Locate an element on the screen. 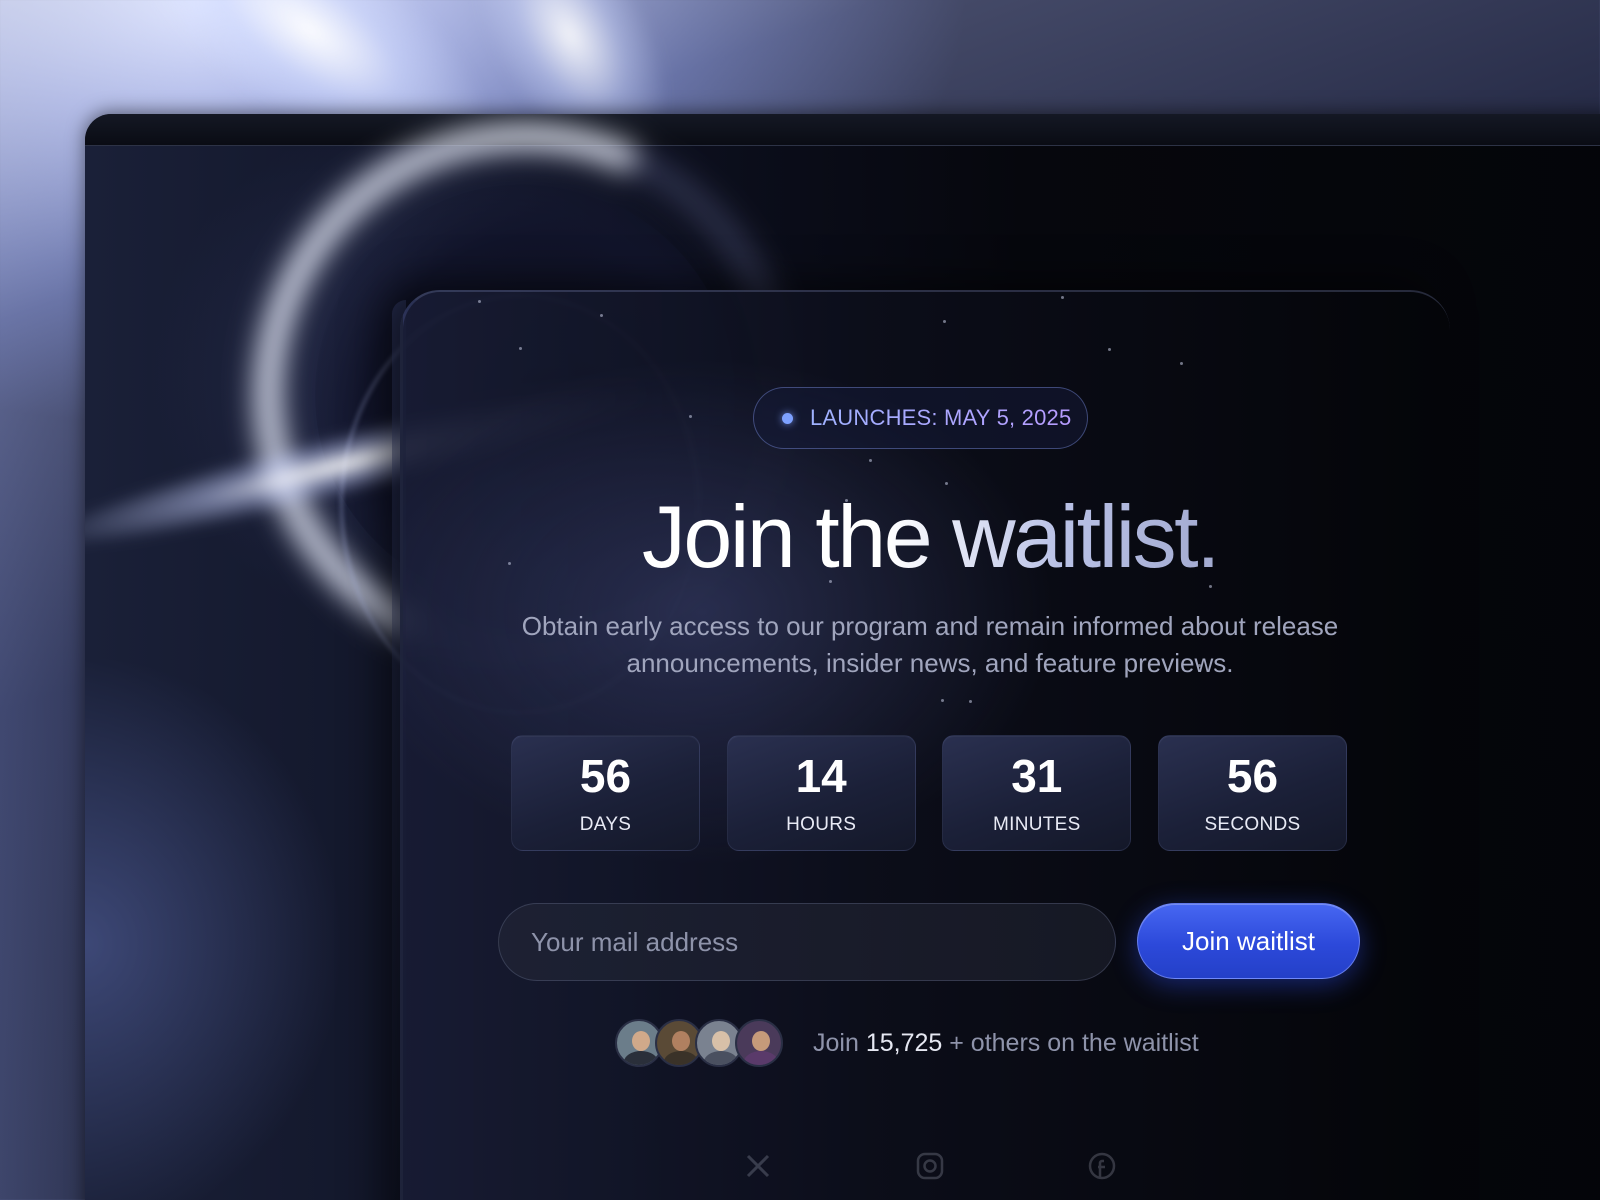  avatar-stack is located at coordinates (699, 1043).